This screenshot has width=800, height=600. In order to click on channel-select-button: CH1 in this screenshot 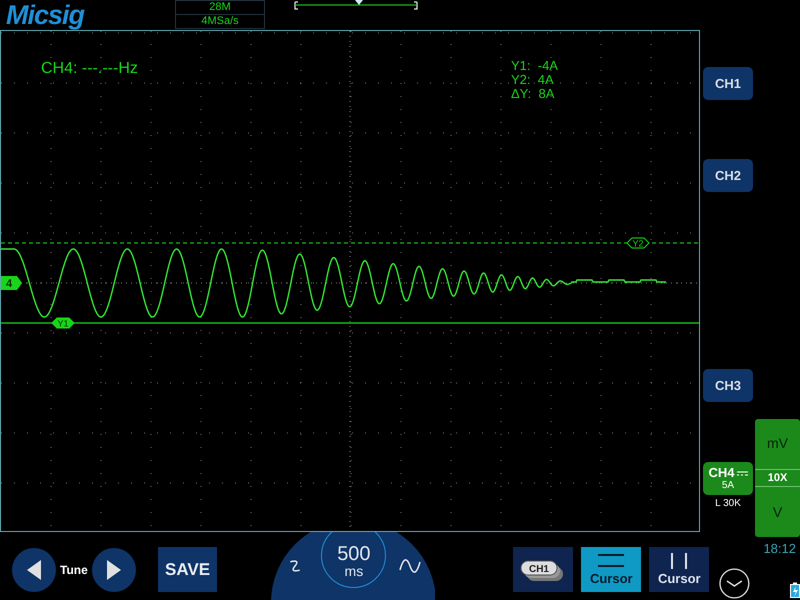, I will do `click(543, 569)`.